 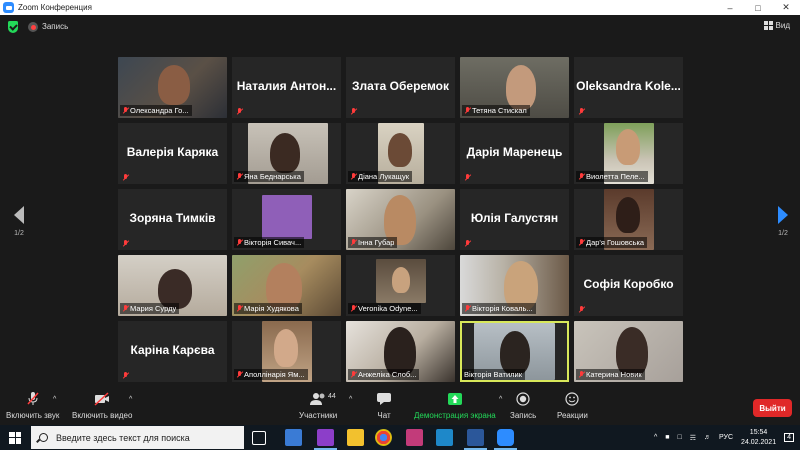 I want to click on word-icon, so click(x=475, y=439).